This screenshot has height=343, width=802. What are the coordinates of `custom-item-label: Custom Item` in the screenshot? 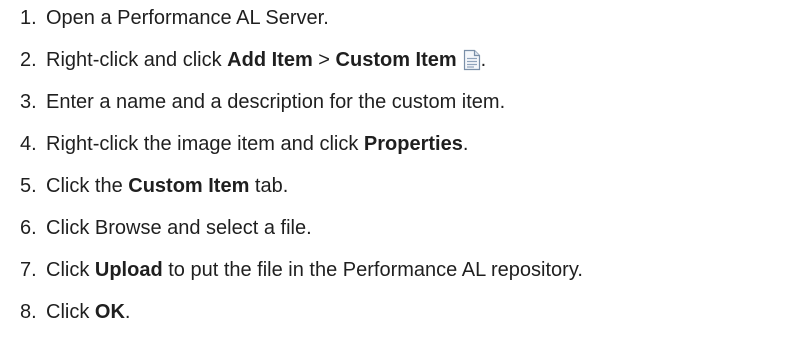 It's located at (396, 60).